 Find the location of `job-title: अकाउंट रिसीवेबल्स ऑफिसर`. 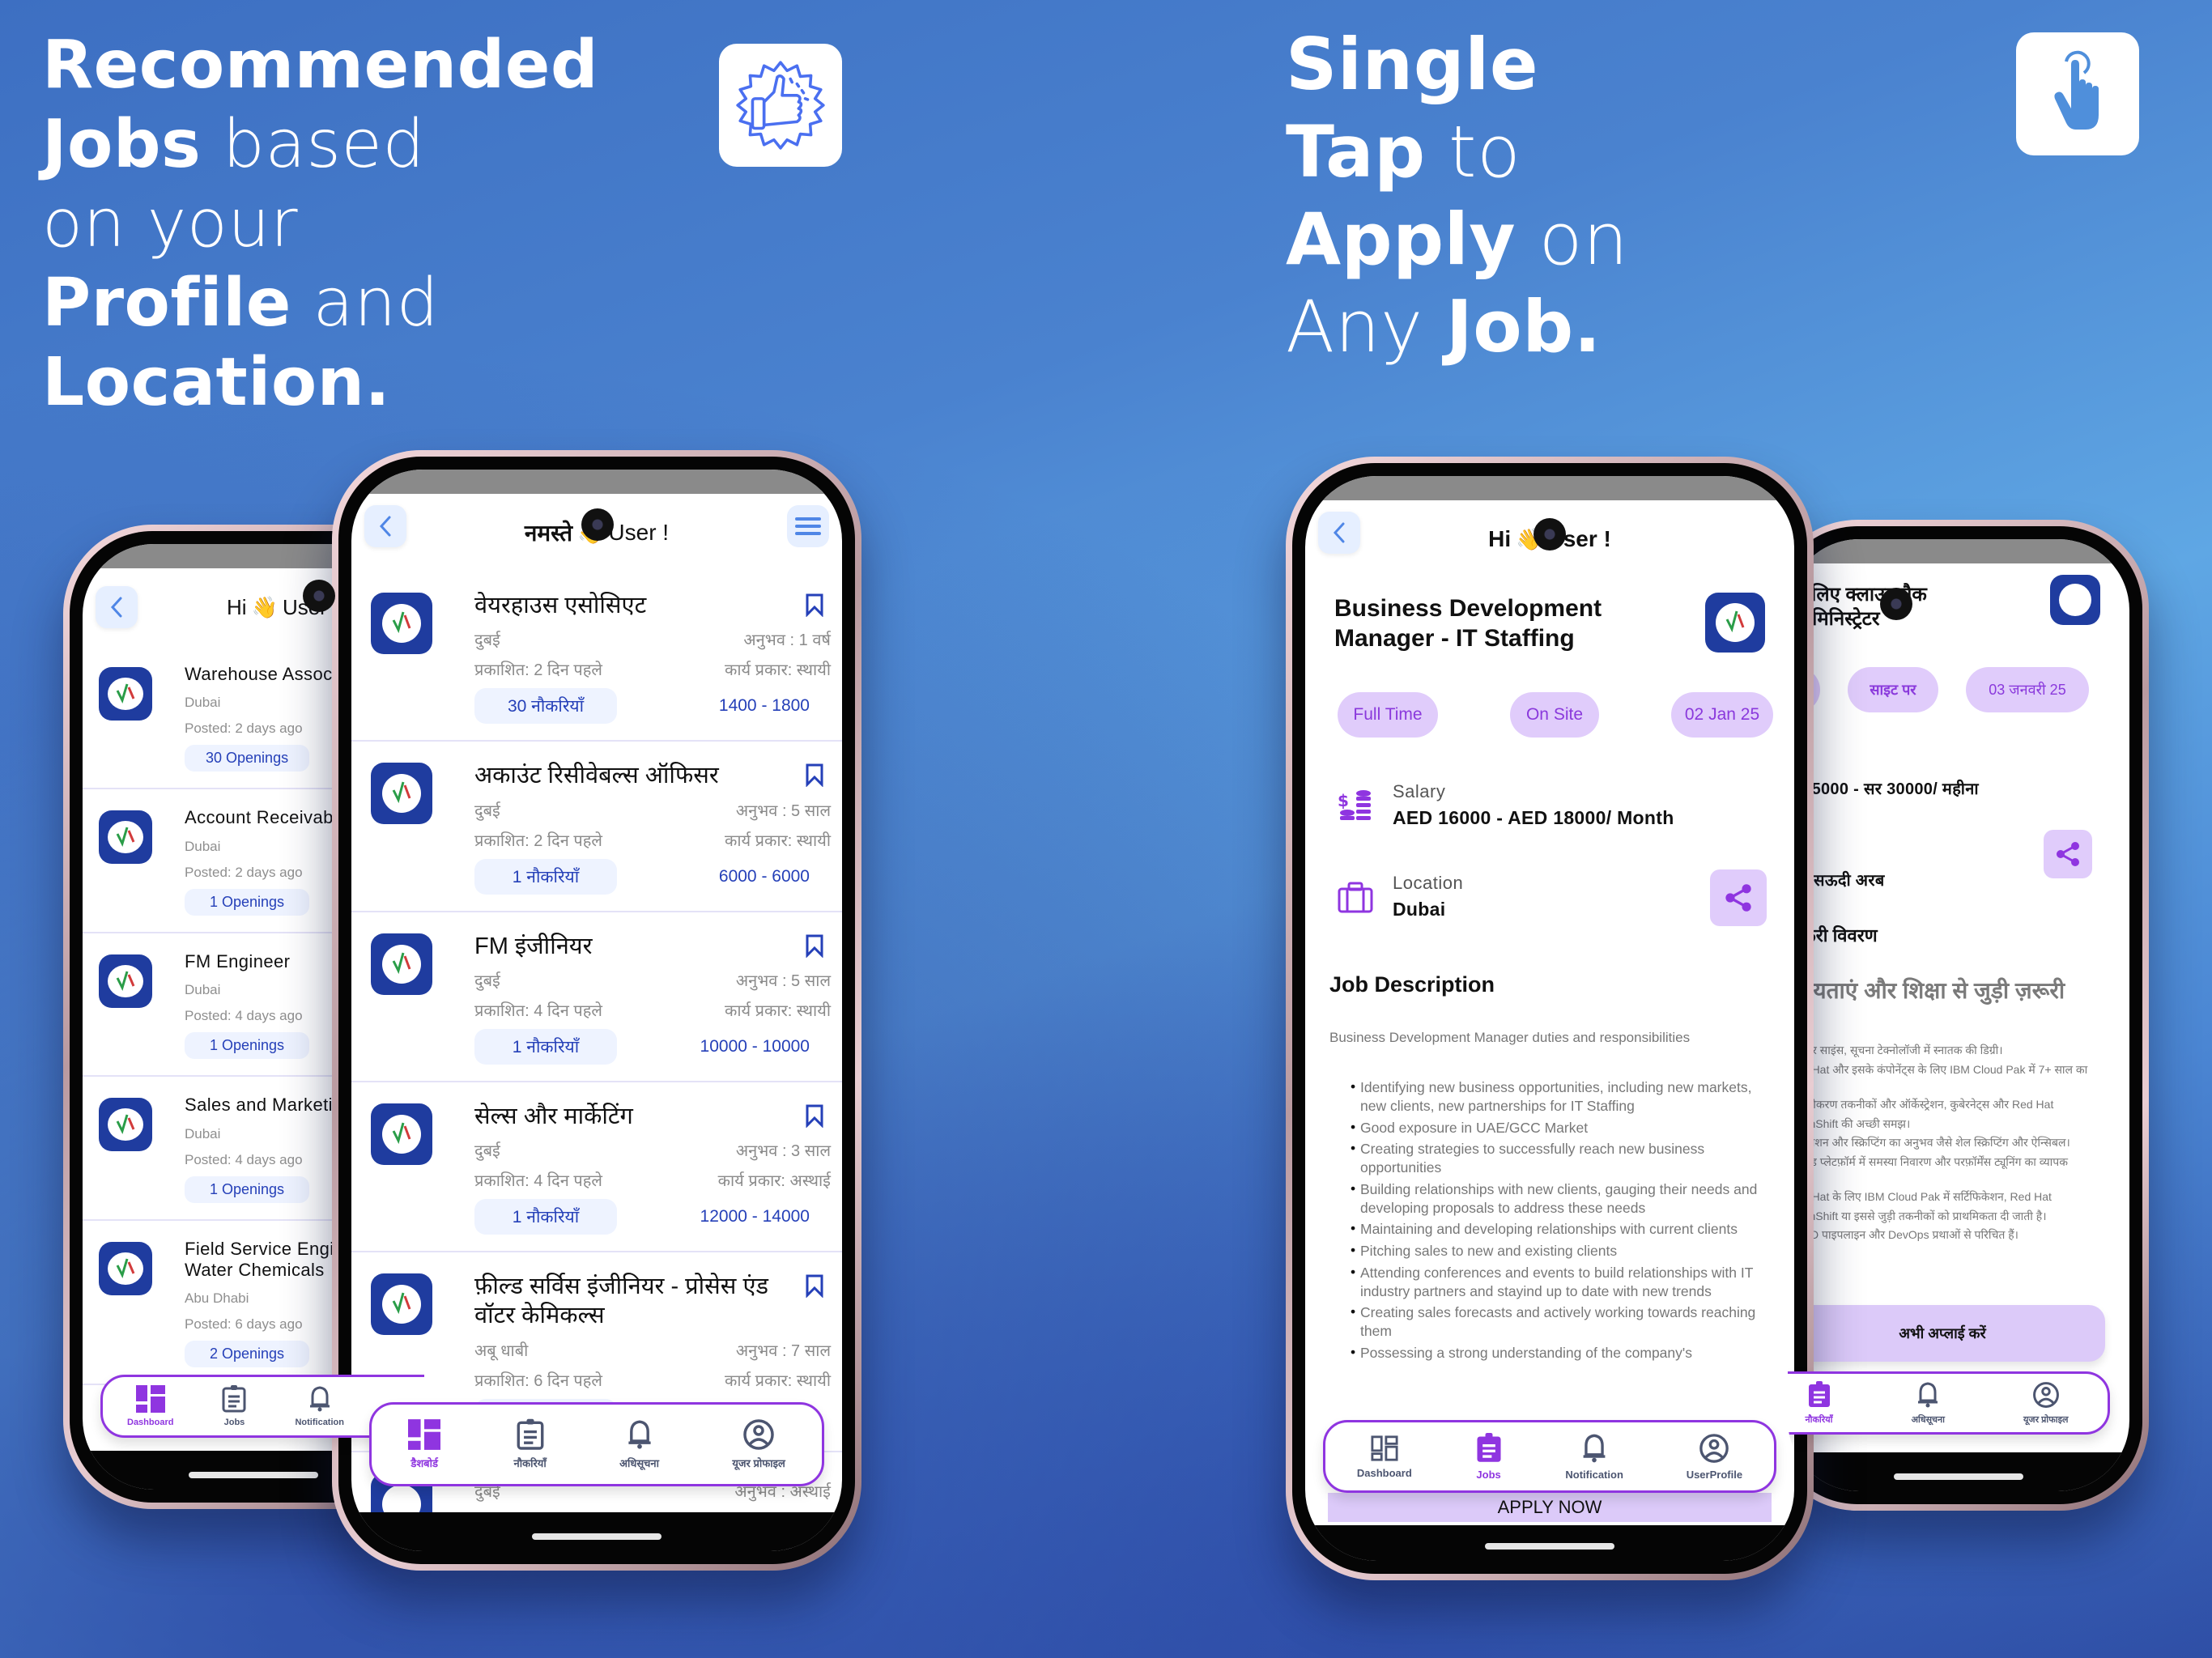

job-title: अकाउंट रिसीवेबल्स ऑफिसर is located at coordinates (597, 776).